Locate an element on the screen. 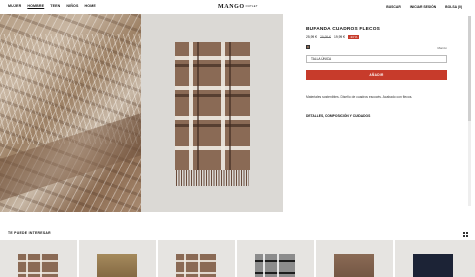 The height and width of the screenshot is (277, 475). brand-logo: MANGOOUTLET is located at coordinates (238, 7).